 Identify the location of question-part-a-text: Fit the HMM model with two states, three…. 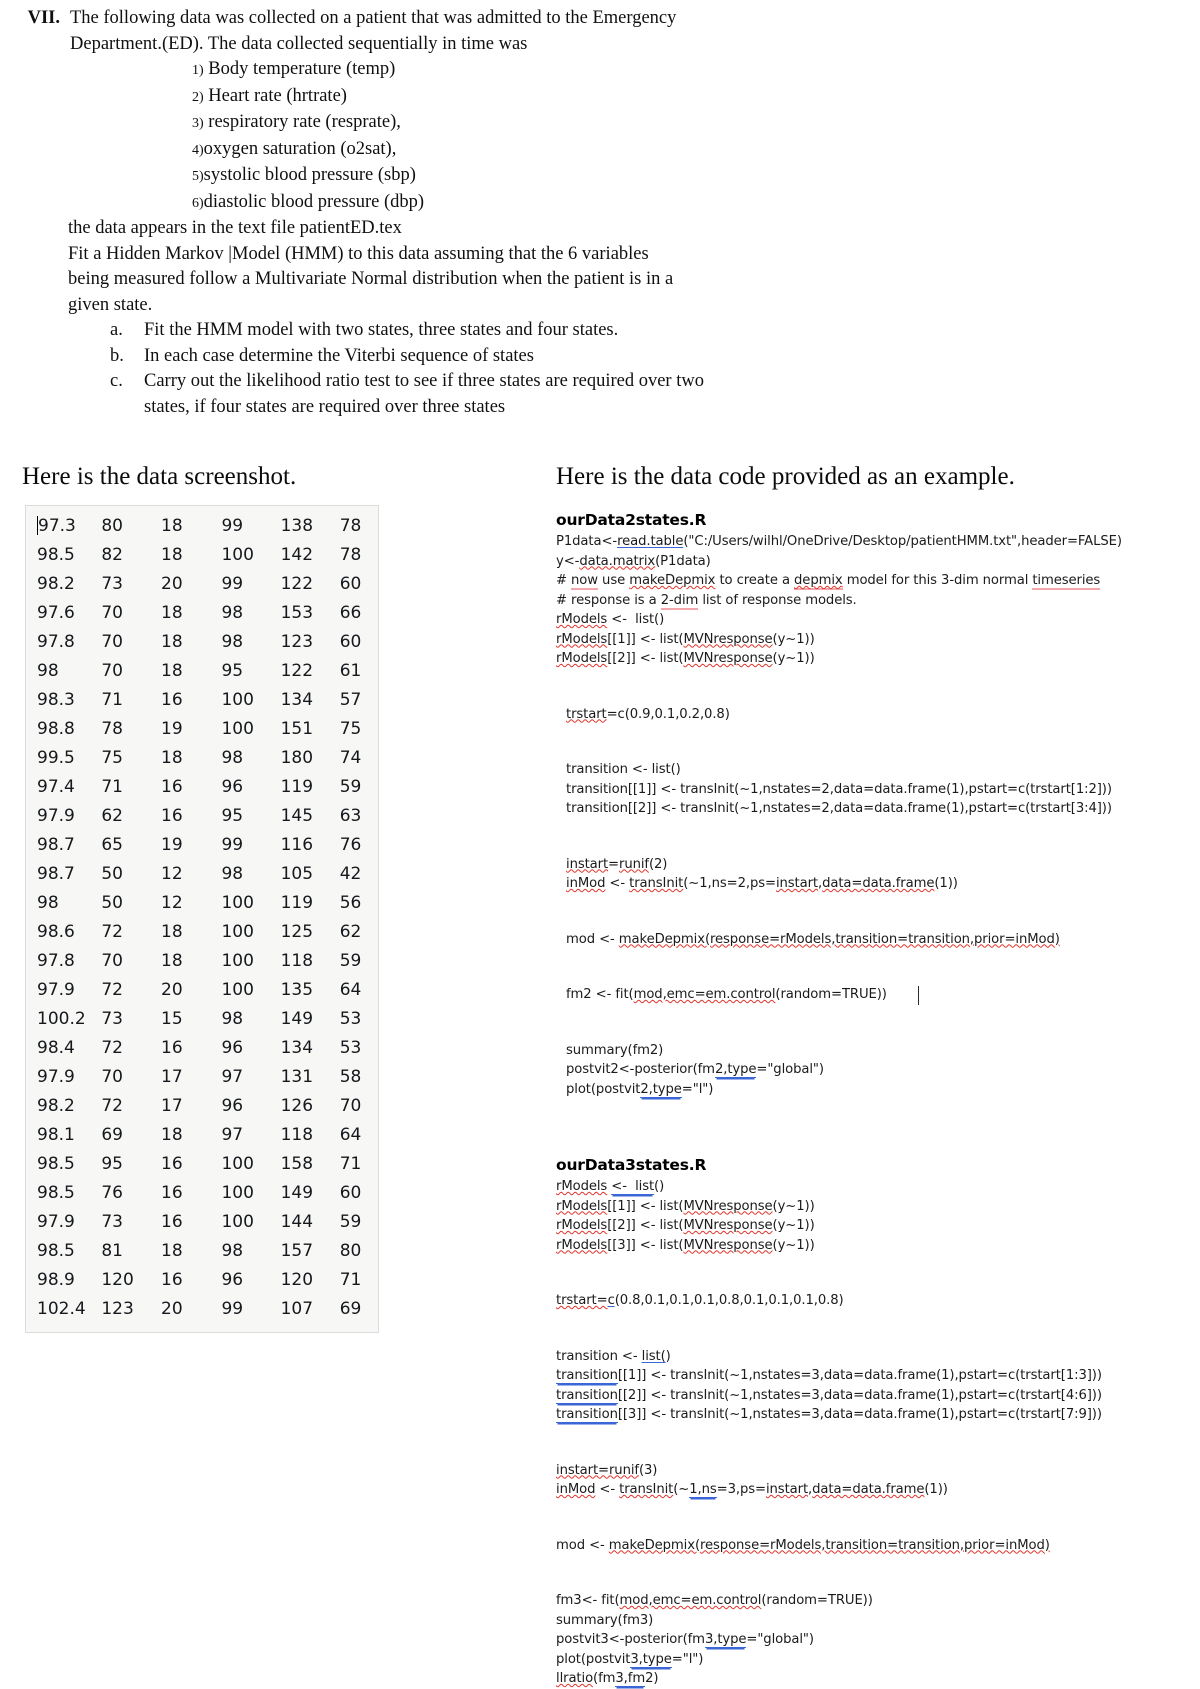
(381, 330).